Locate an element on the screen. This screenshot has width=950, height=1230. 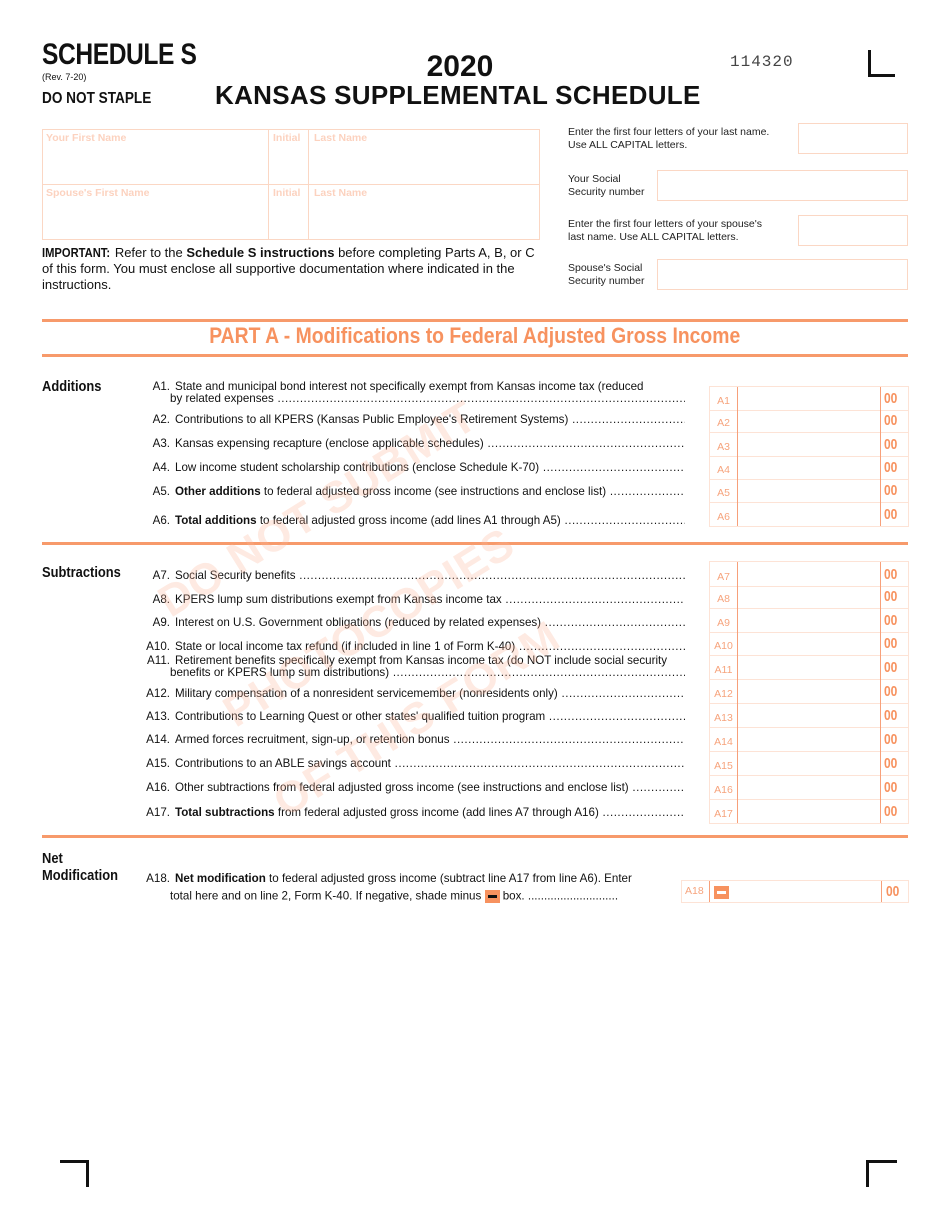
amount-field-a2: A2 00 is located at coordinates (809, 421).